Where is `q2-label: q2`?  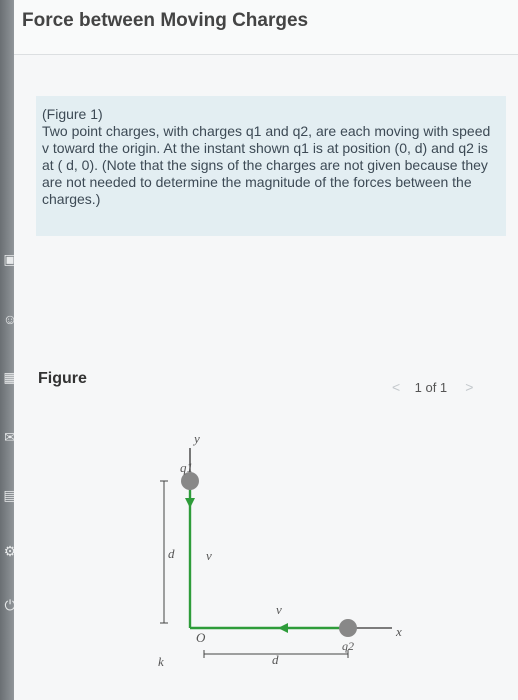 q2-label: q2 is located at coordinates (348, 646).